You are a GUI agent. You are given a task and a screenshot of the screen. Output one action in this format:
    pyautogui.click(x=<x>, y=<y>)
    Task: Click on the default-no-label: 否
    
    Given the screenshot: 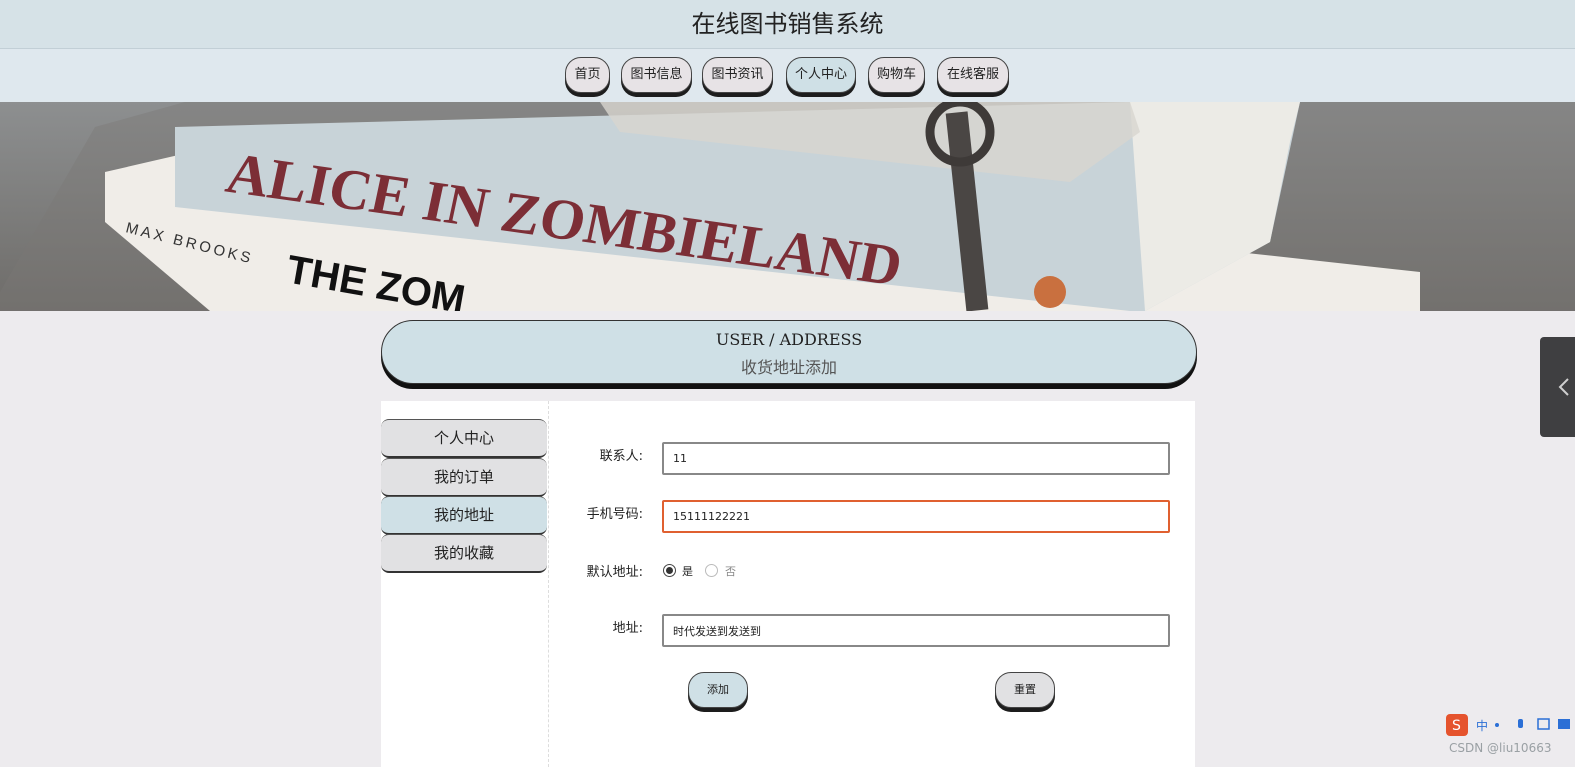 What is the action you would take?
    pyautogui.click(x=730, y=571)
    